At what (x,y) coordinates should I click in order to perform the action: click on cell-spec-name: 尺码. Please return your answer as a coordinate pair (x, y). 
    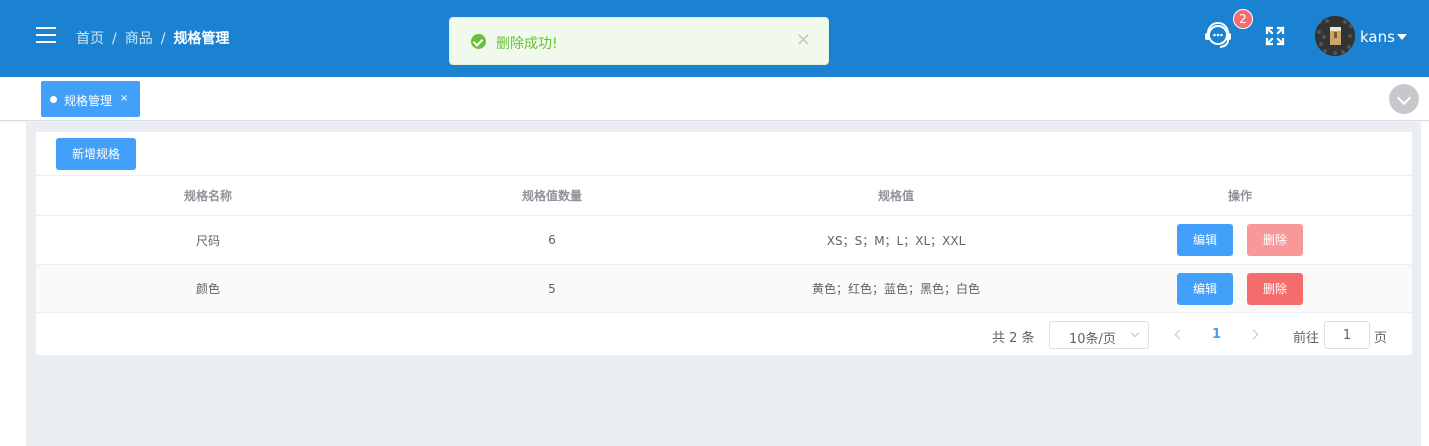
    Looking at the image, I should click on (207, 240).